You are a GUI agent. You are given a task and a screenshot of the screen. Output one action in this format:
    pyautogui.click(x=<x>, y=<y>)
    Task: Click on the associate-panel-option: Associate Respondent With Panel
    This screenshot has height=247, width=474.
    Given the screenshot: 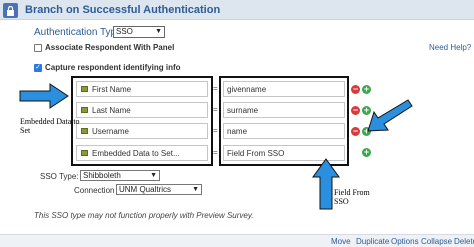 What is the action you would take?
    pyautogui.click(x=104, y=47)
    